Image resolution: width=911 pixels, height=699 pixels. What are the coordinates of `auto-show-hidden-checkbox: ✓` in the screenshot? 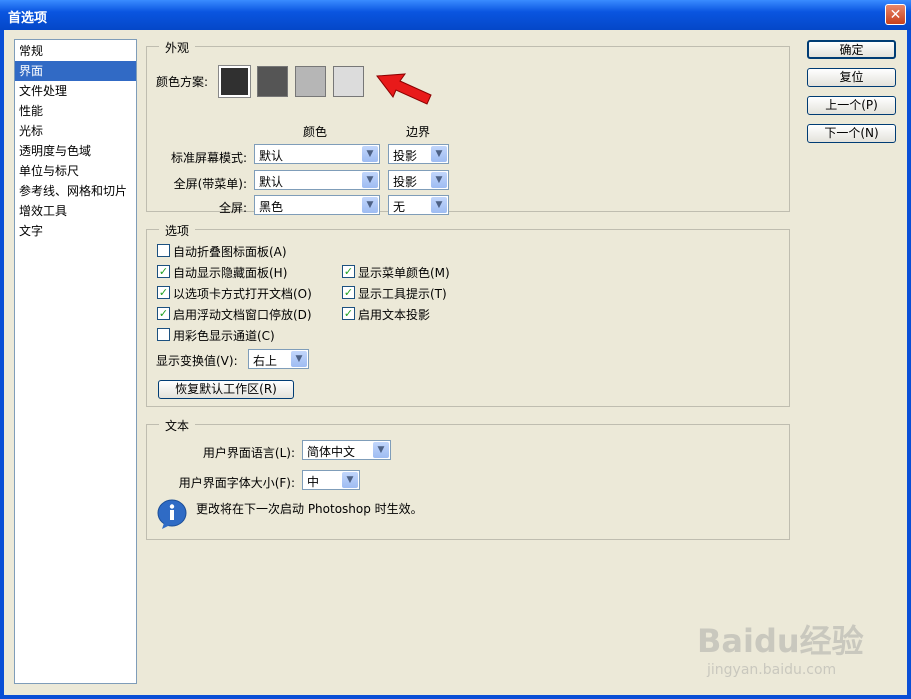 It's located at (163, 271).